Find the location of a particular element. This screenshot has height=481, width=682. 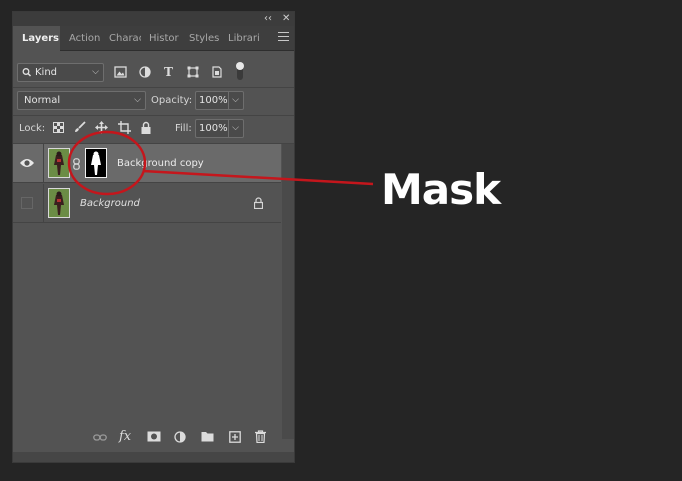

panel-menu-icon is located at coordinates (283, 37).